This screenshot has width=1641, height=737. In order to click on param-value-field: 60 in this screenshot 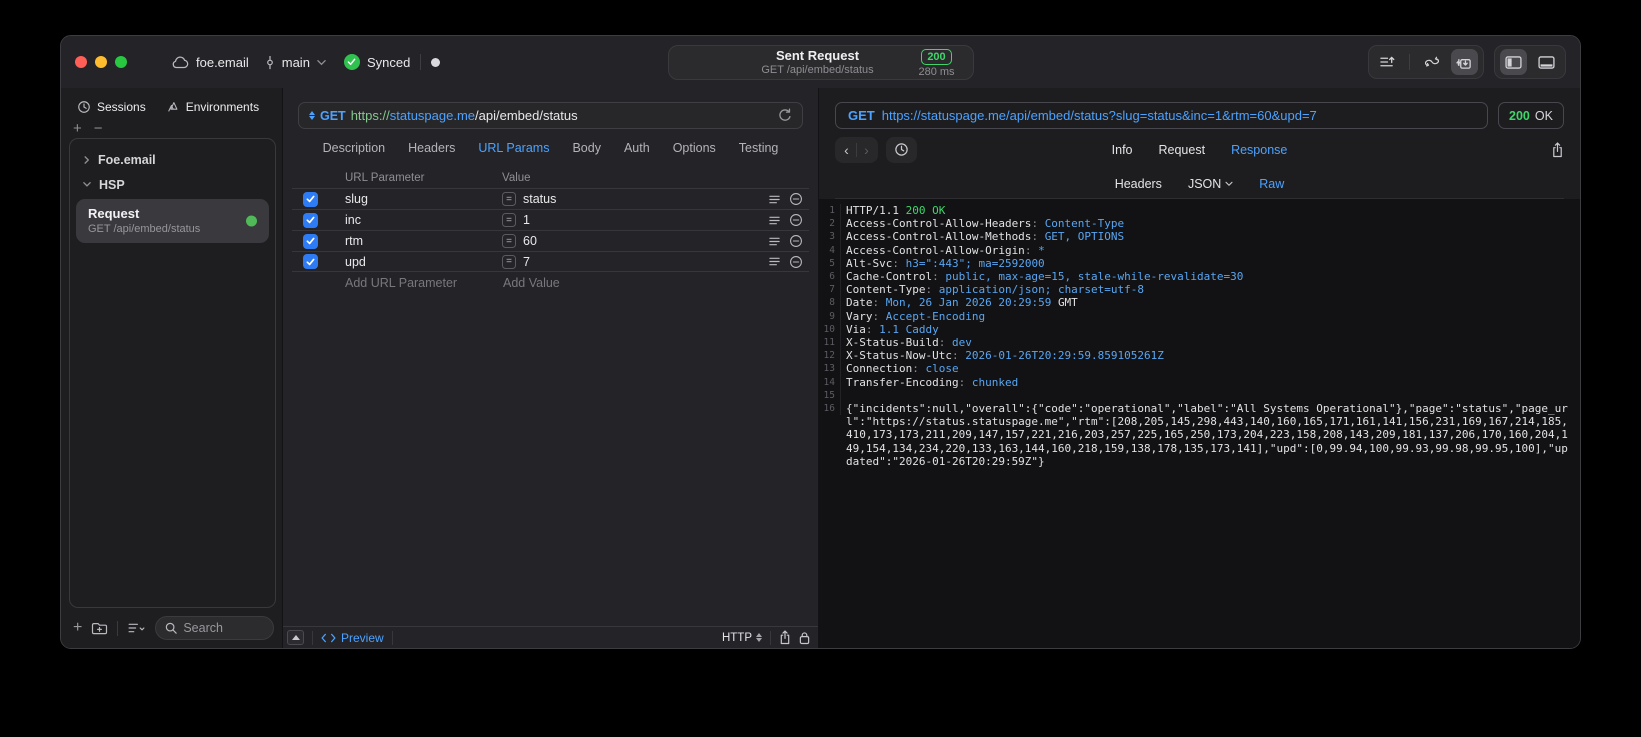, I will do `click(530, 241)`.